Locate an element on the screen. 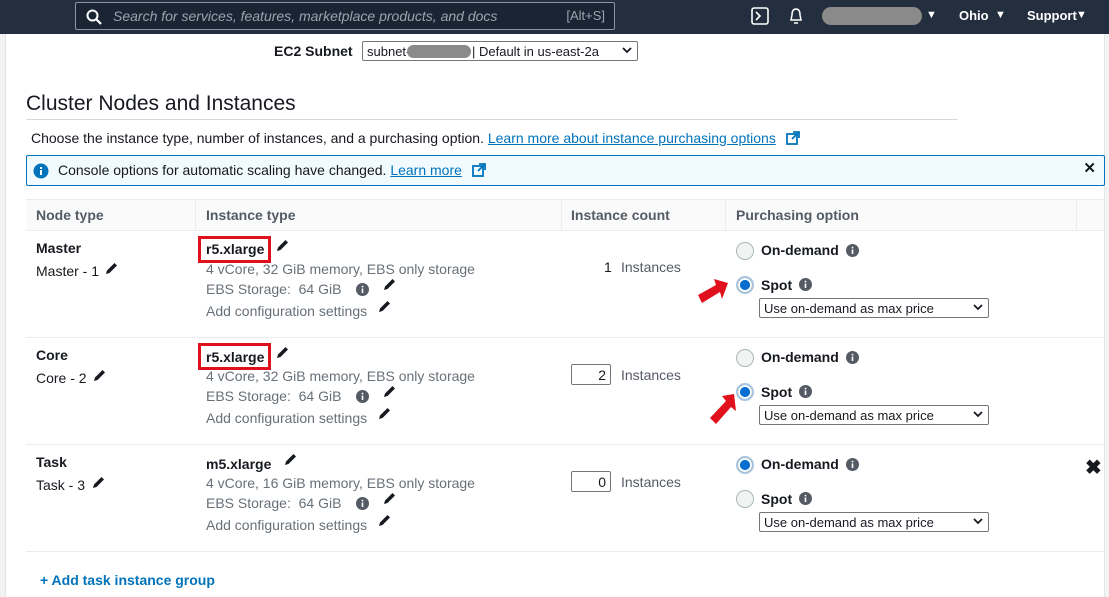 This screenshot has height=597, width=1109. subnet-select: subnet- | Default in us-east-2a is located at coordinates (500, 51).